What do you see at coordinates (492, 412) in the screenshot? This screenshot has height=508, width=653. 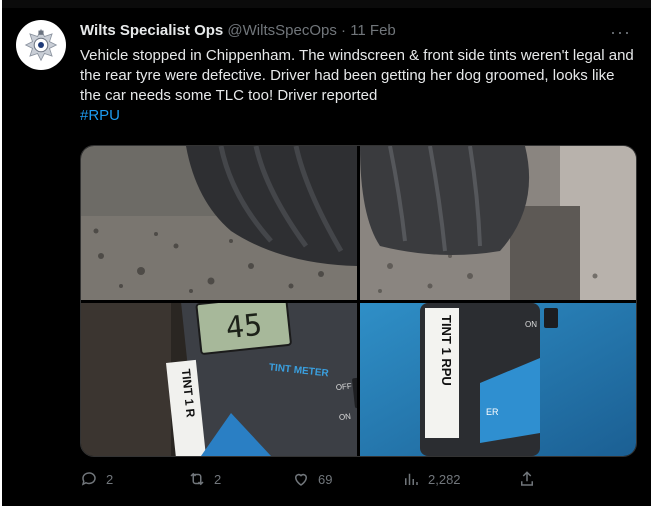 I see `device-partial-label: ER` at bounding box center [492, 412].